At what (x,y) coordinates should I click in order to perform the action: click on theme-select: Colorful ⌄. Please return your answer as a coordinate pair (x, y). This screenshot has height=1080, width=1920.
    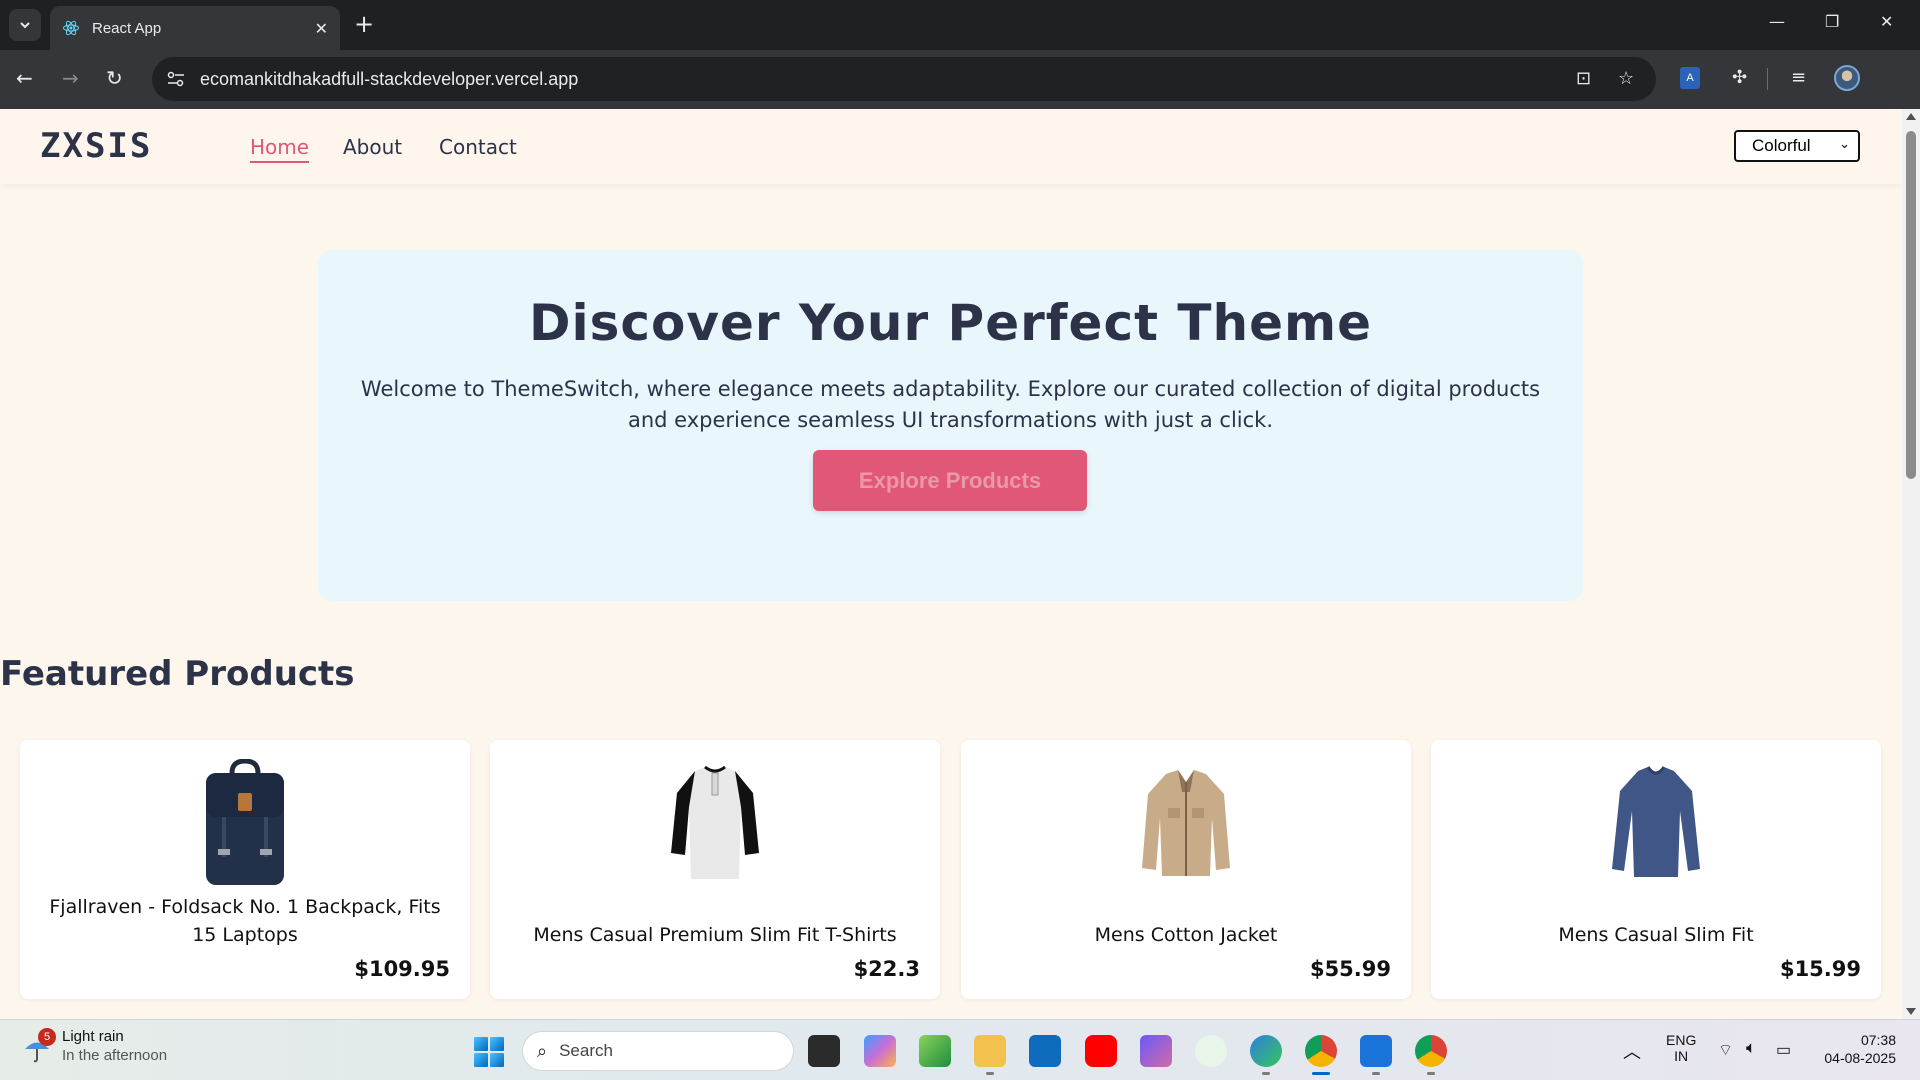
    Looking at the image, I should click on (1797, 146).